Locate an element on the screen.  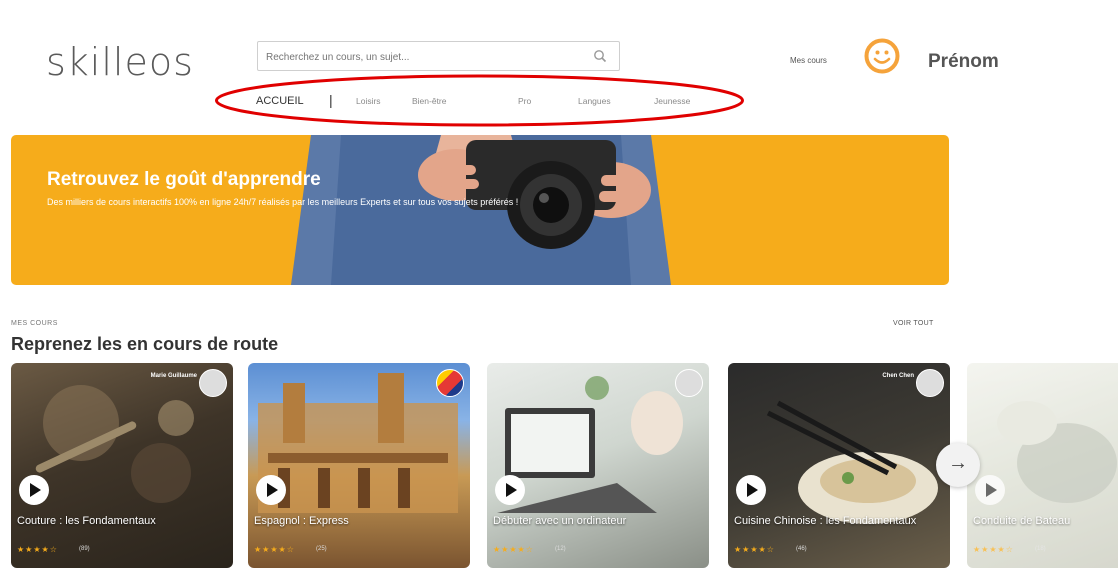
my-courses-link: Mes cours is located at coordinates (808, 60).